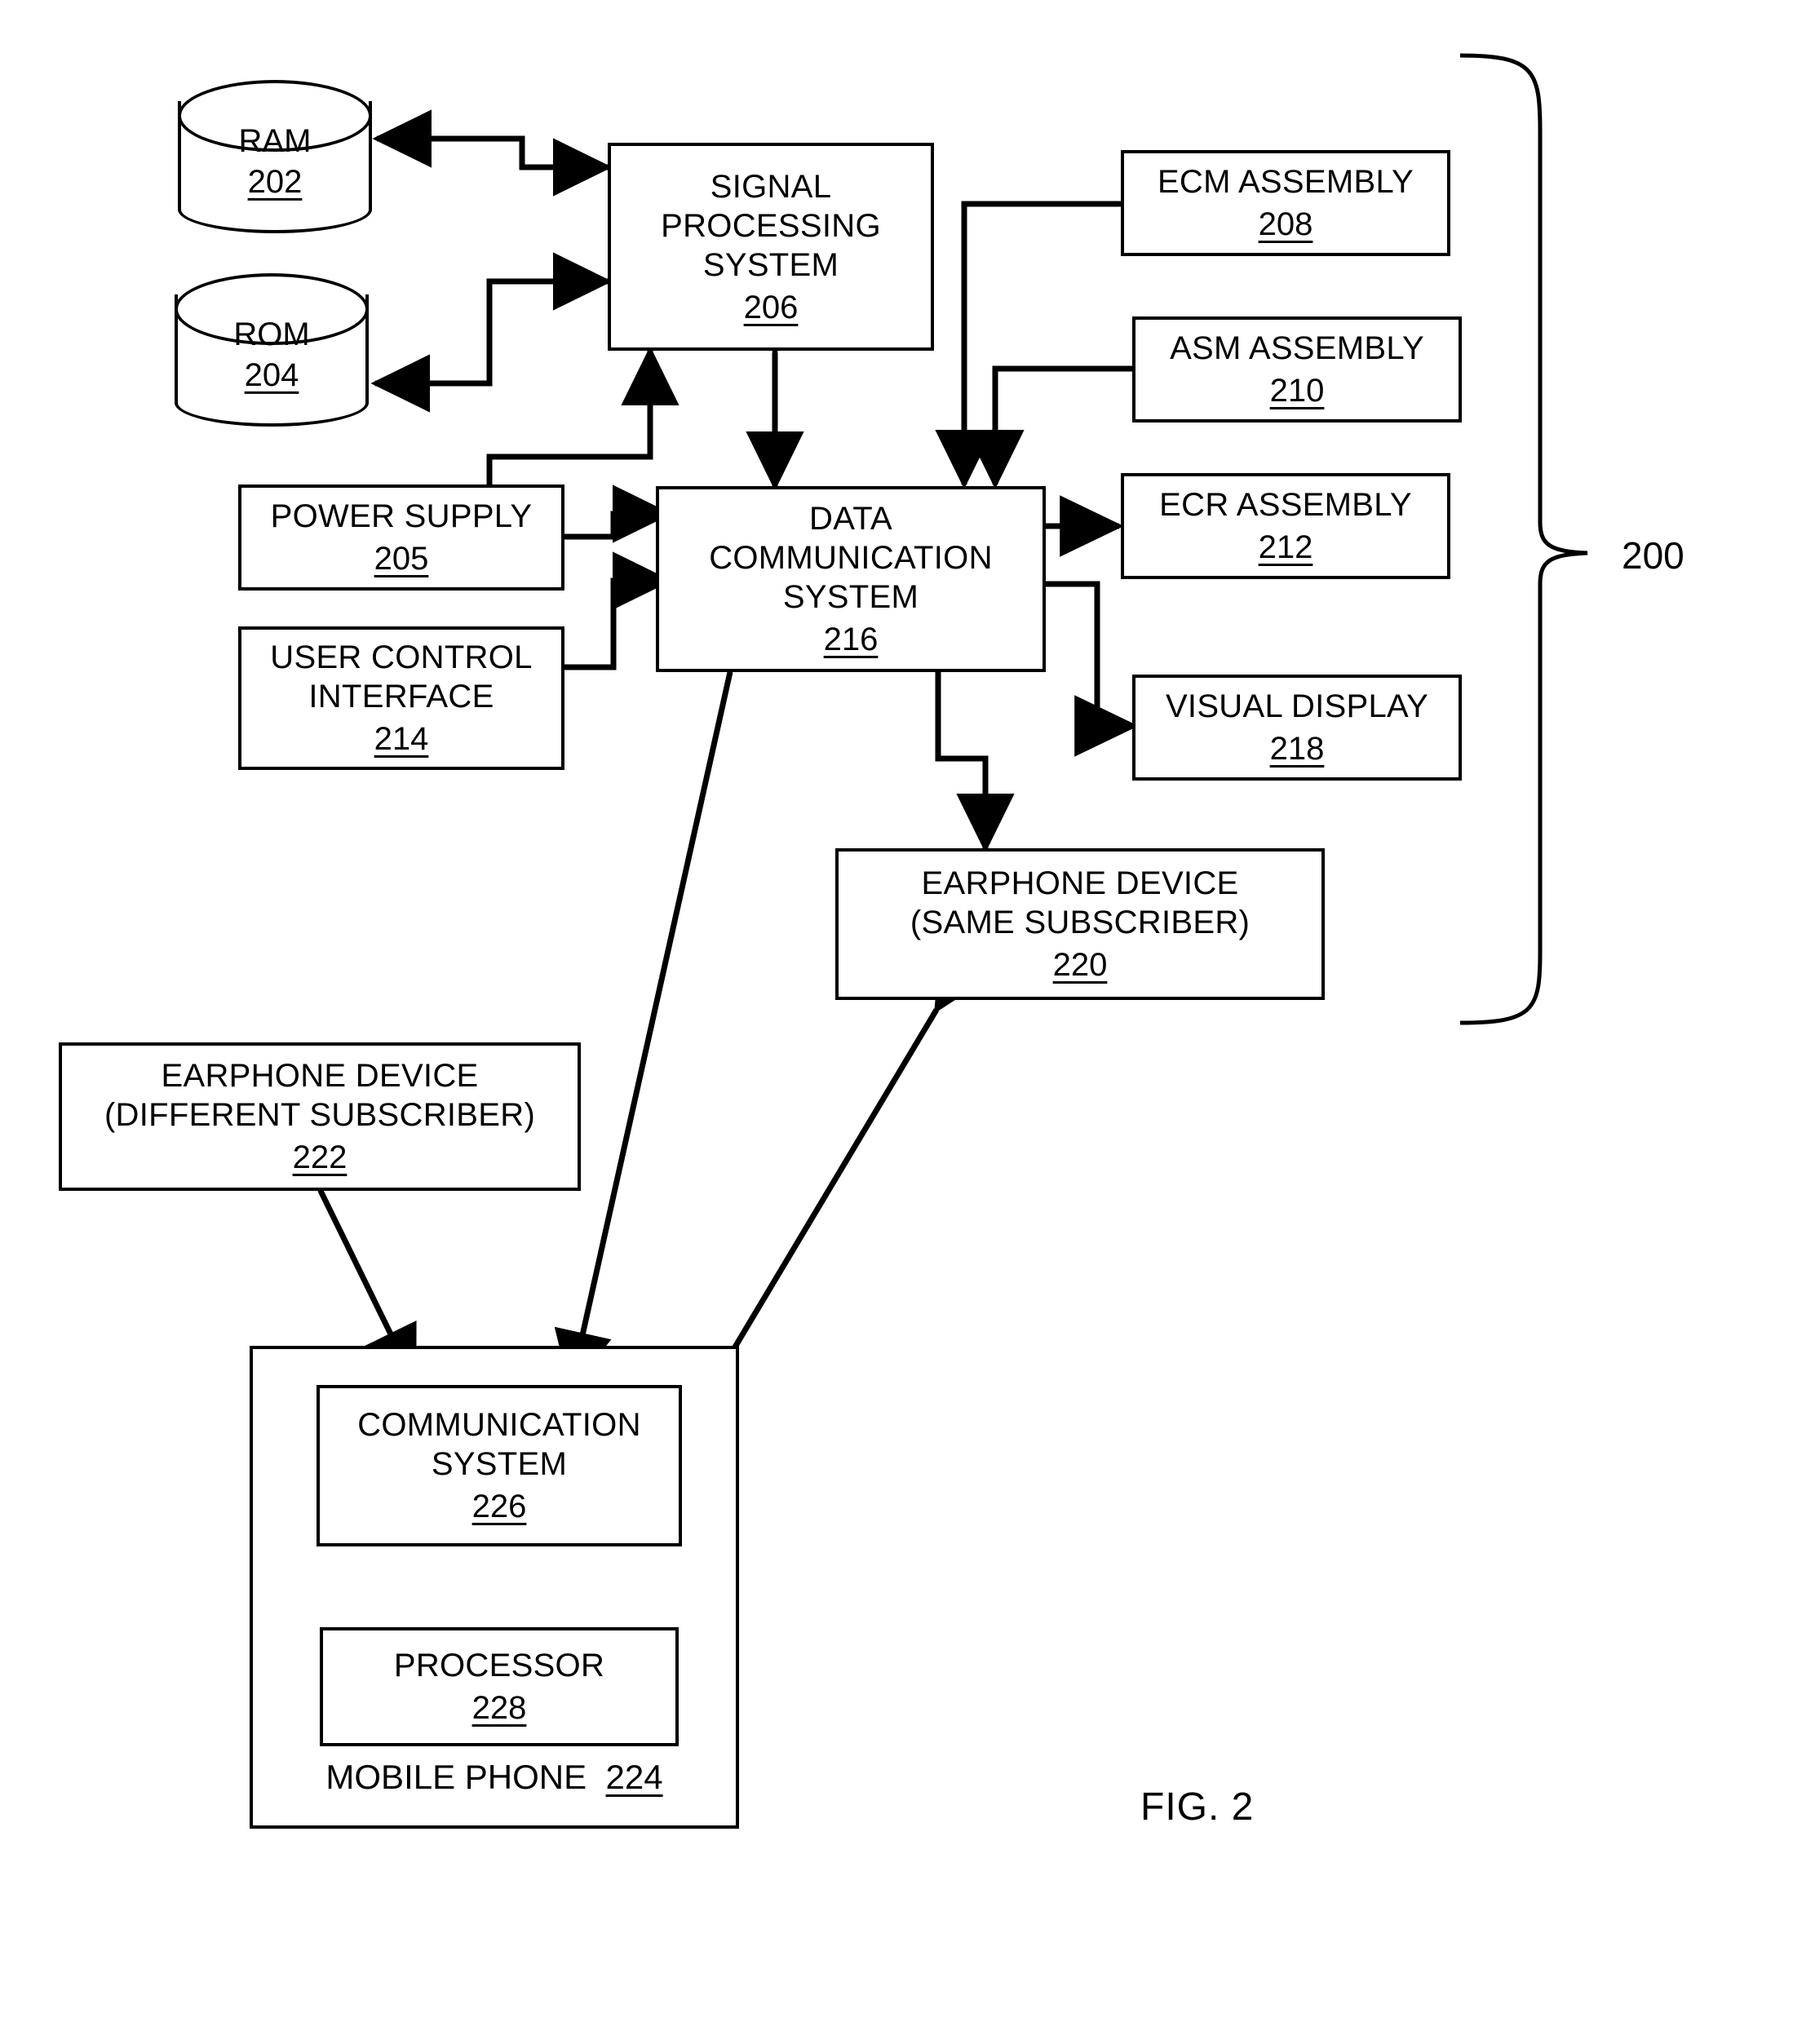  I want to click on node-user-control-interface: USER CONTROL INTERFACE 214, so click(401, 698).